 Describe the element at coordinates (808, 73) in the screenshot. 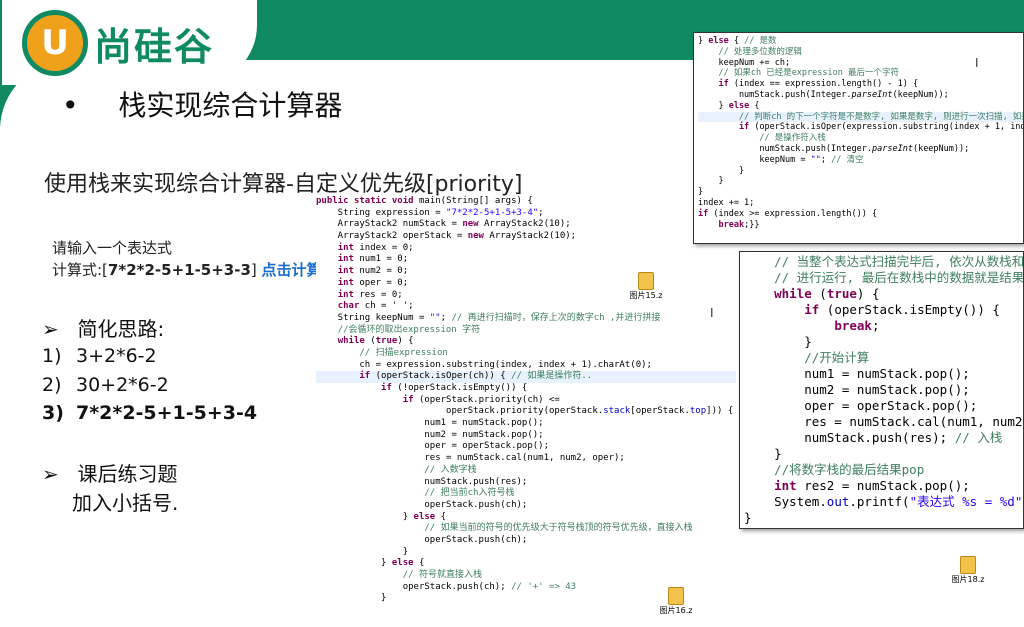

I see `code-line: // 如果ch 已经是expression 最后一个字符` at that location.